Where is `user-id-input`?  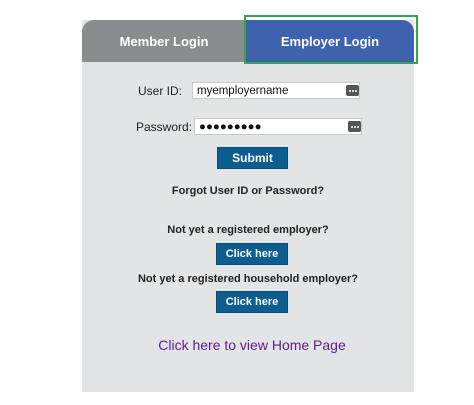
user-id-input is located at coordinates (276, 90).